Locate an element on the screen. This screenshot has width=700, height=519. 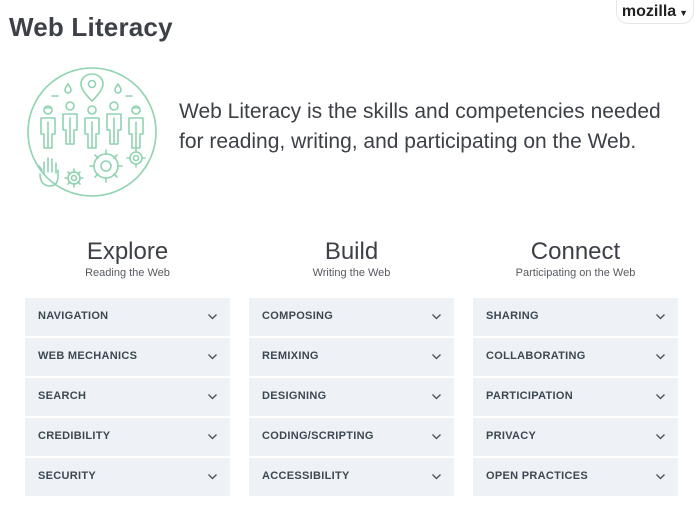
people-community-icon is located at coordinates (92, 132).